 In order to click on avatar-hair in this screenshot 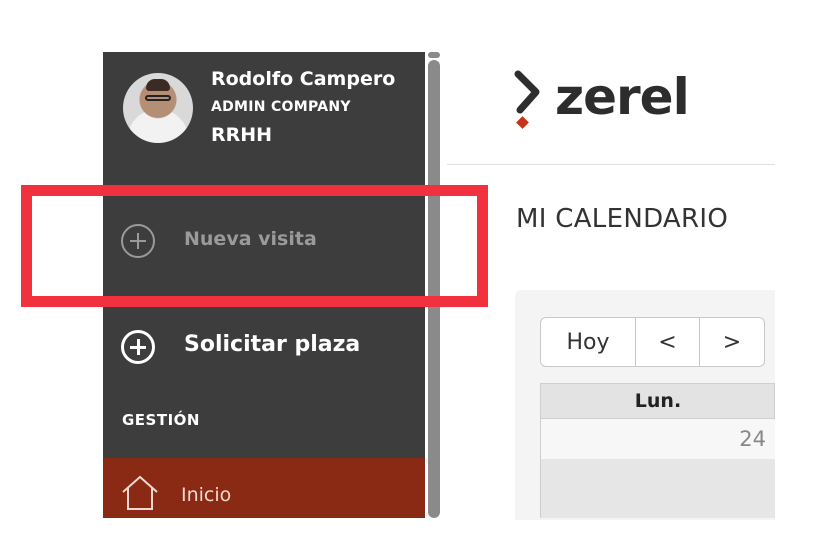, I will do `click(158, 85)`.